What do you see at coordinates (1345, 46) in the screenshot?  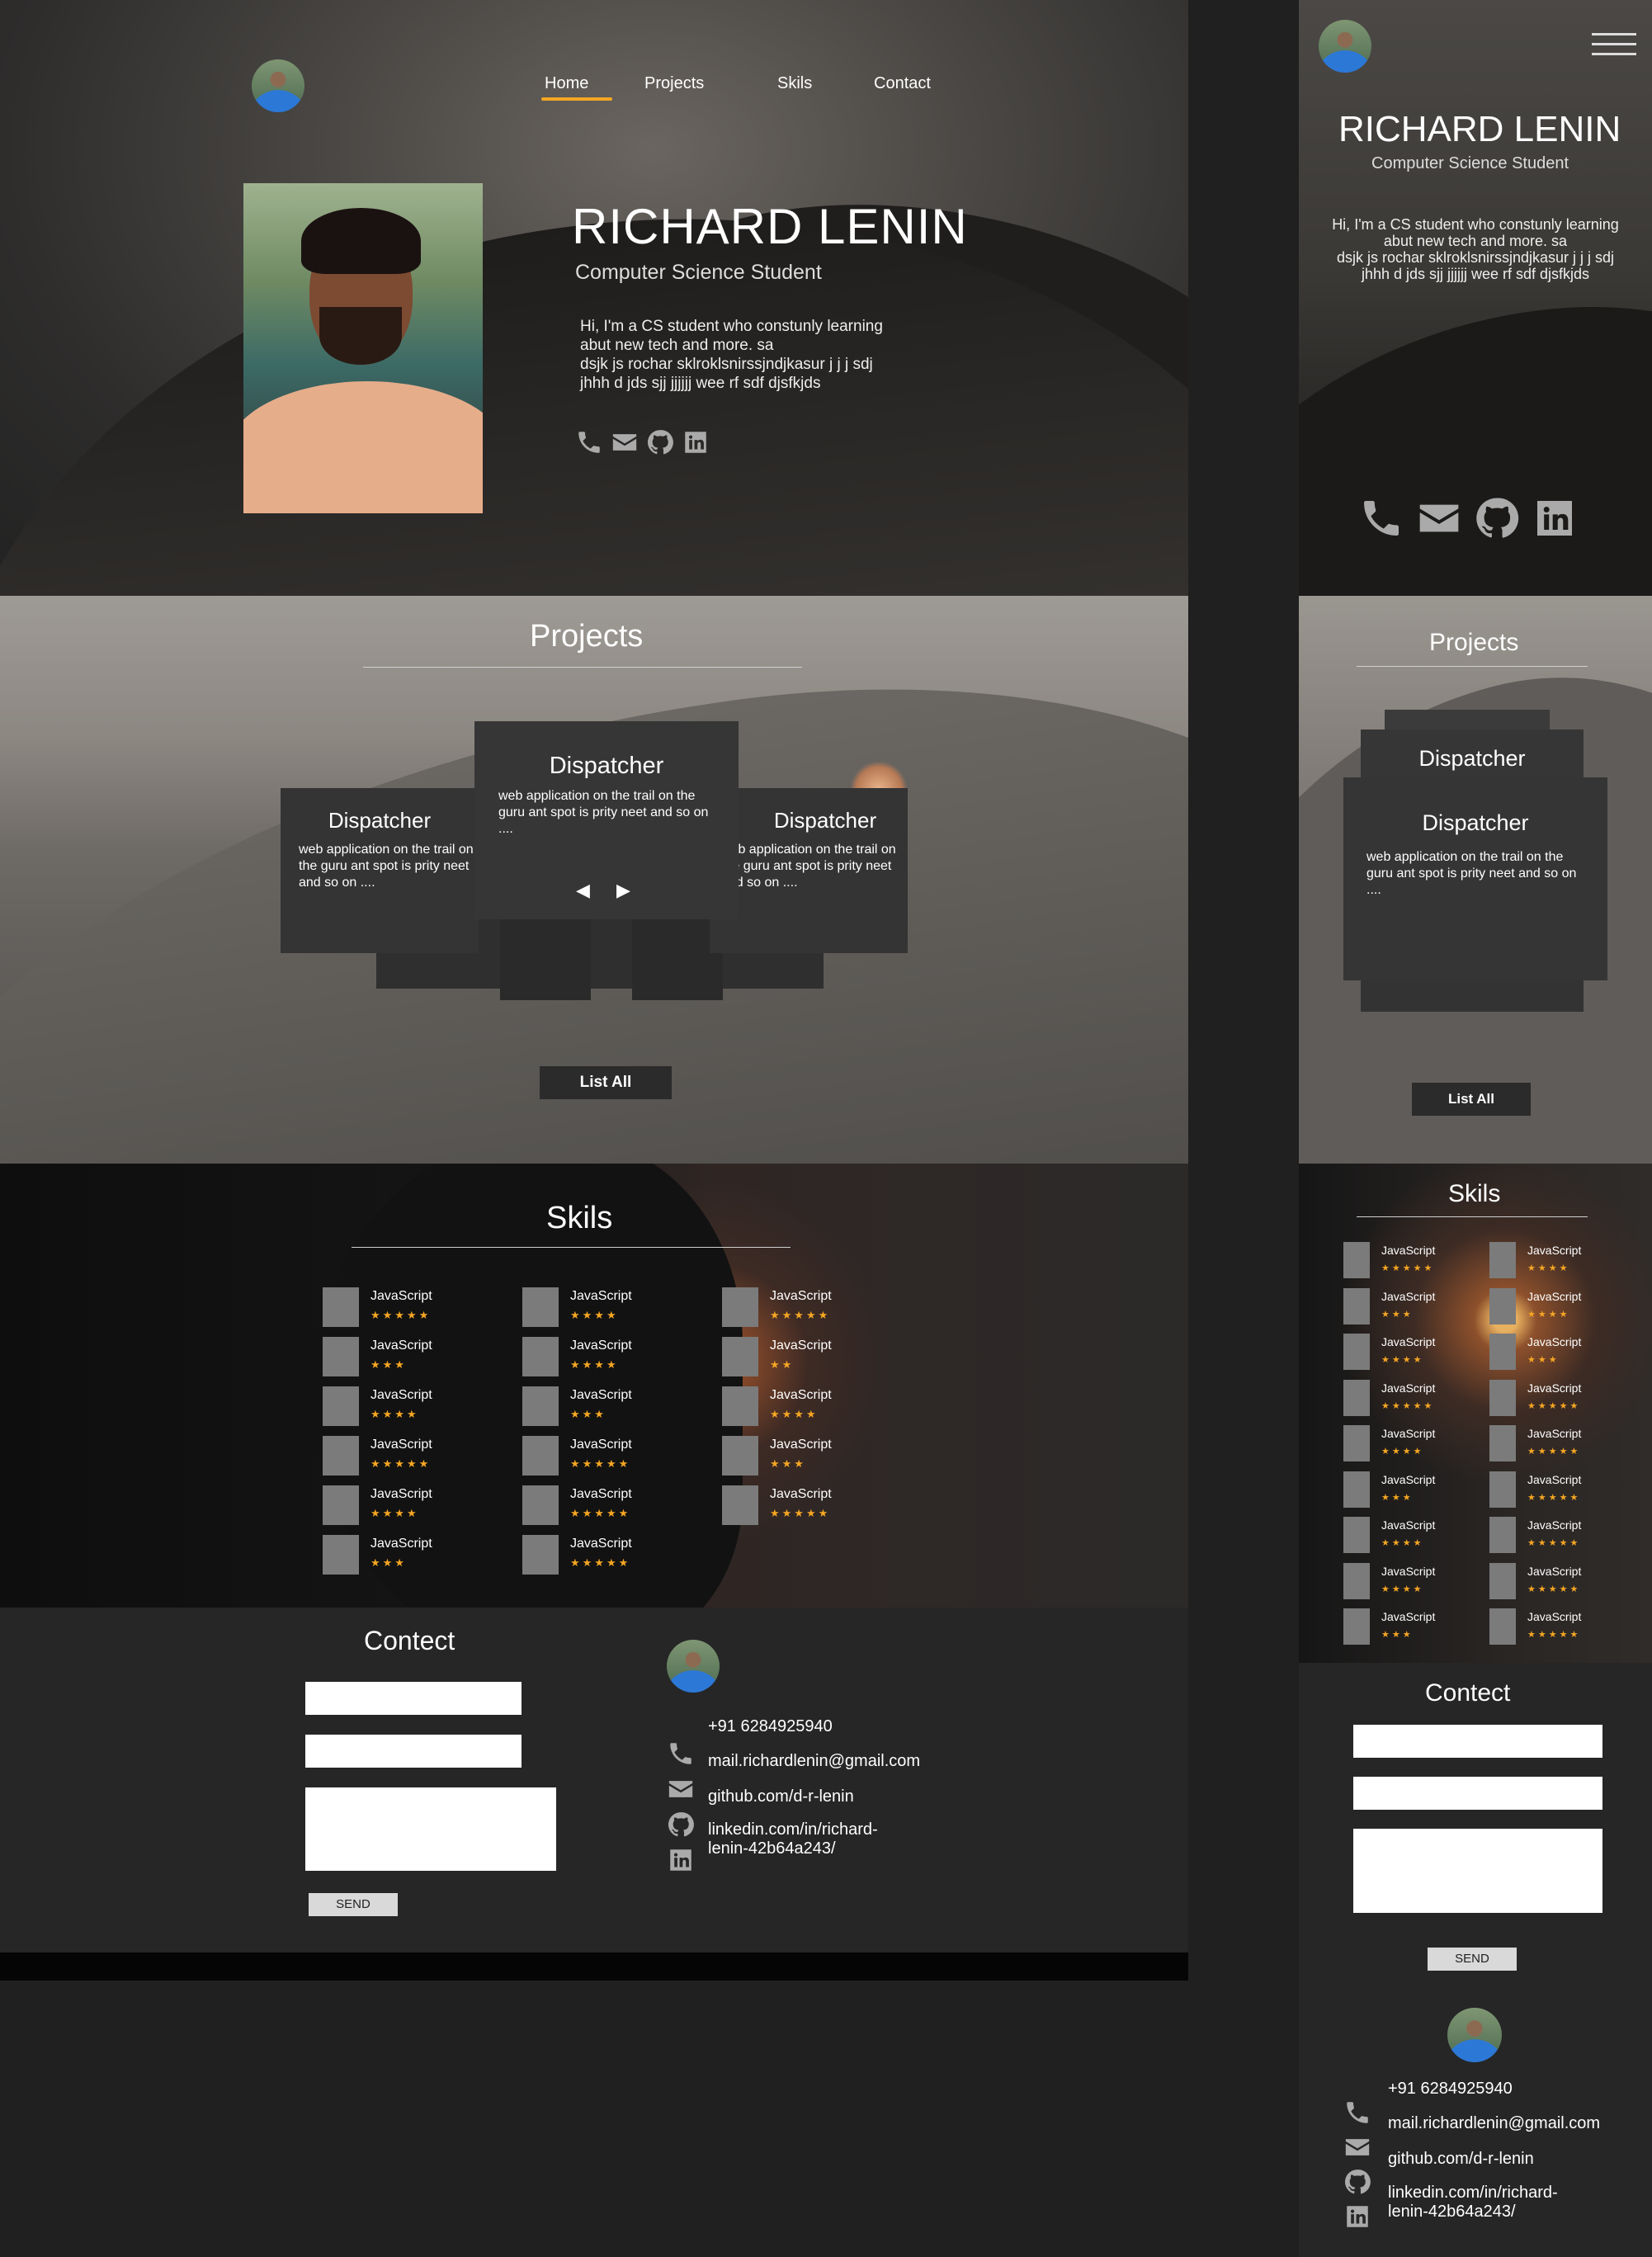 I see `mobile-nav-avatar` at bounding box center [1345, 46].